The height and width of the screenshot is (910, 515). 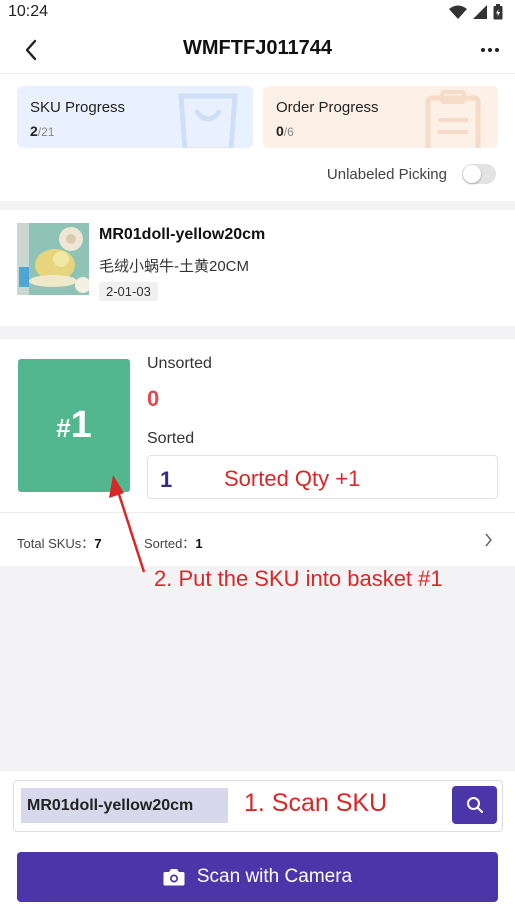 I want to click on unlabeled-picking-label: Unlabeled Picking, so click(x=386, y=174).